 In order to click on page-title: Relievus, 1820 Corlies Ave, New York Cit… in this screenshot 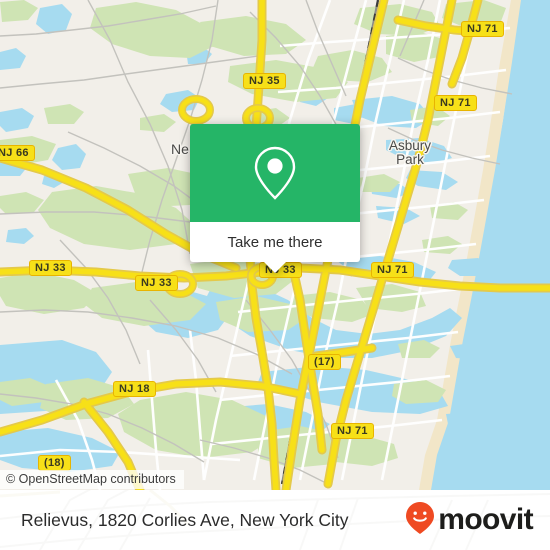, I will do `click(185, 520)`.